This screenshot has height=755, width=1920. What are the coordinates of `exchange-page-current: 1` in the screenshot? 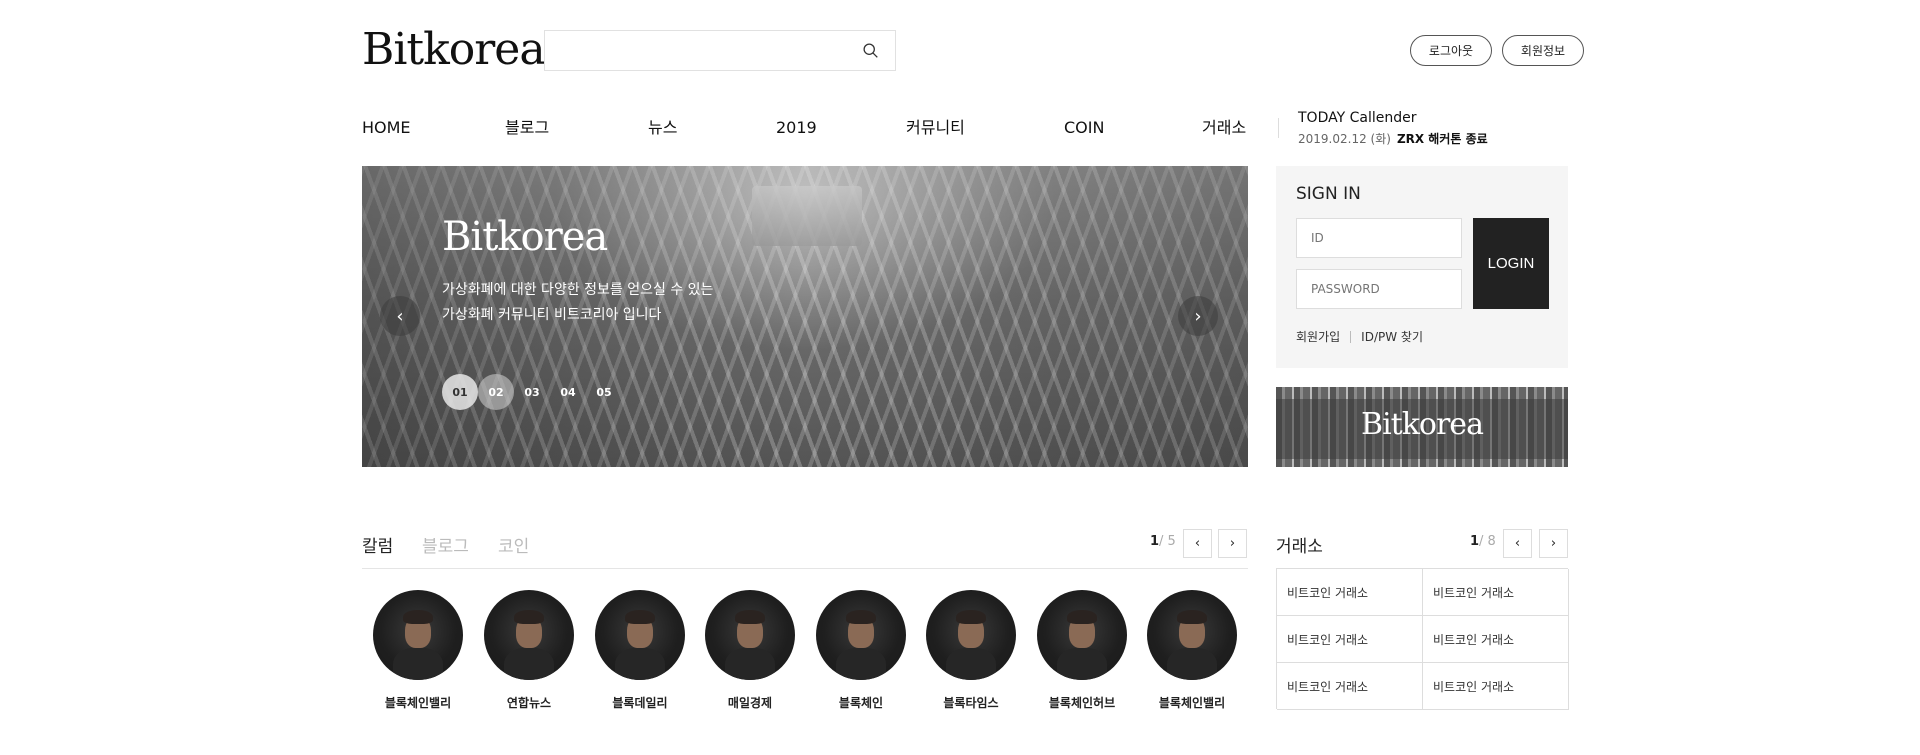 It's located at (1475, 541).